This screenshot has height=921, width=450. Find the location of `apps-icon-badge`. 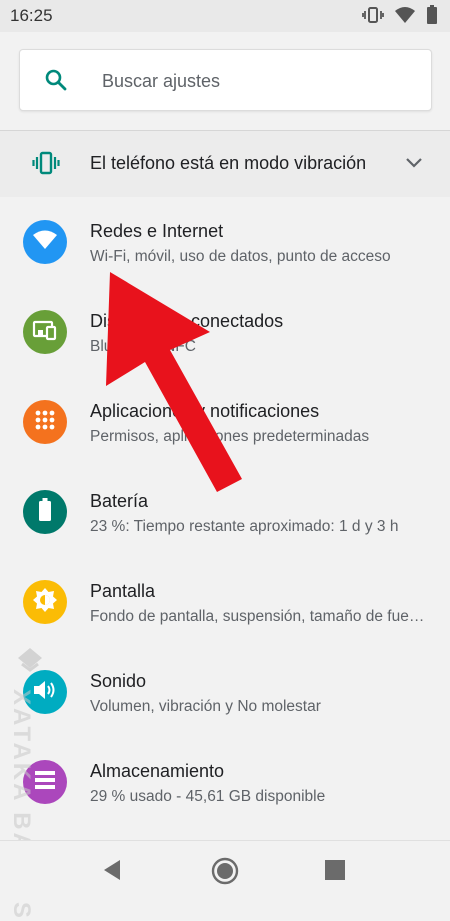

apps-icon-badge is located at coordinates (45, 422).